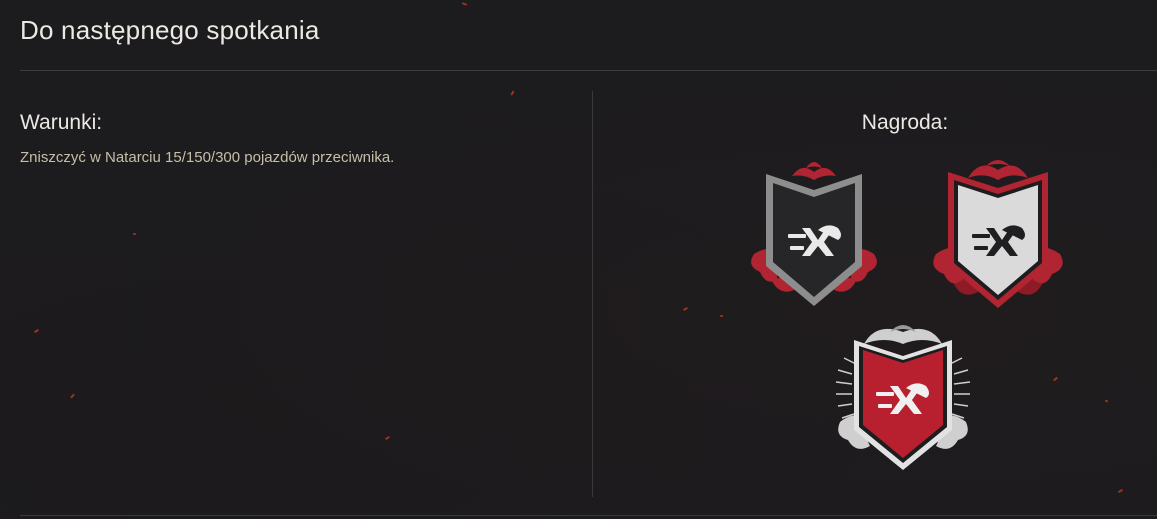 This screenshot has width=1157, height=519. Describe the element at coordinates (170, 30) in the screenshot. I see `page-title: Do następnego spotkania` at that location.